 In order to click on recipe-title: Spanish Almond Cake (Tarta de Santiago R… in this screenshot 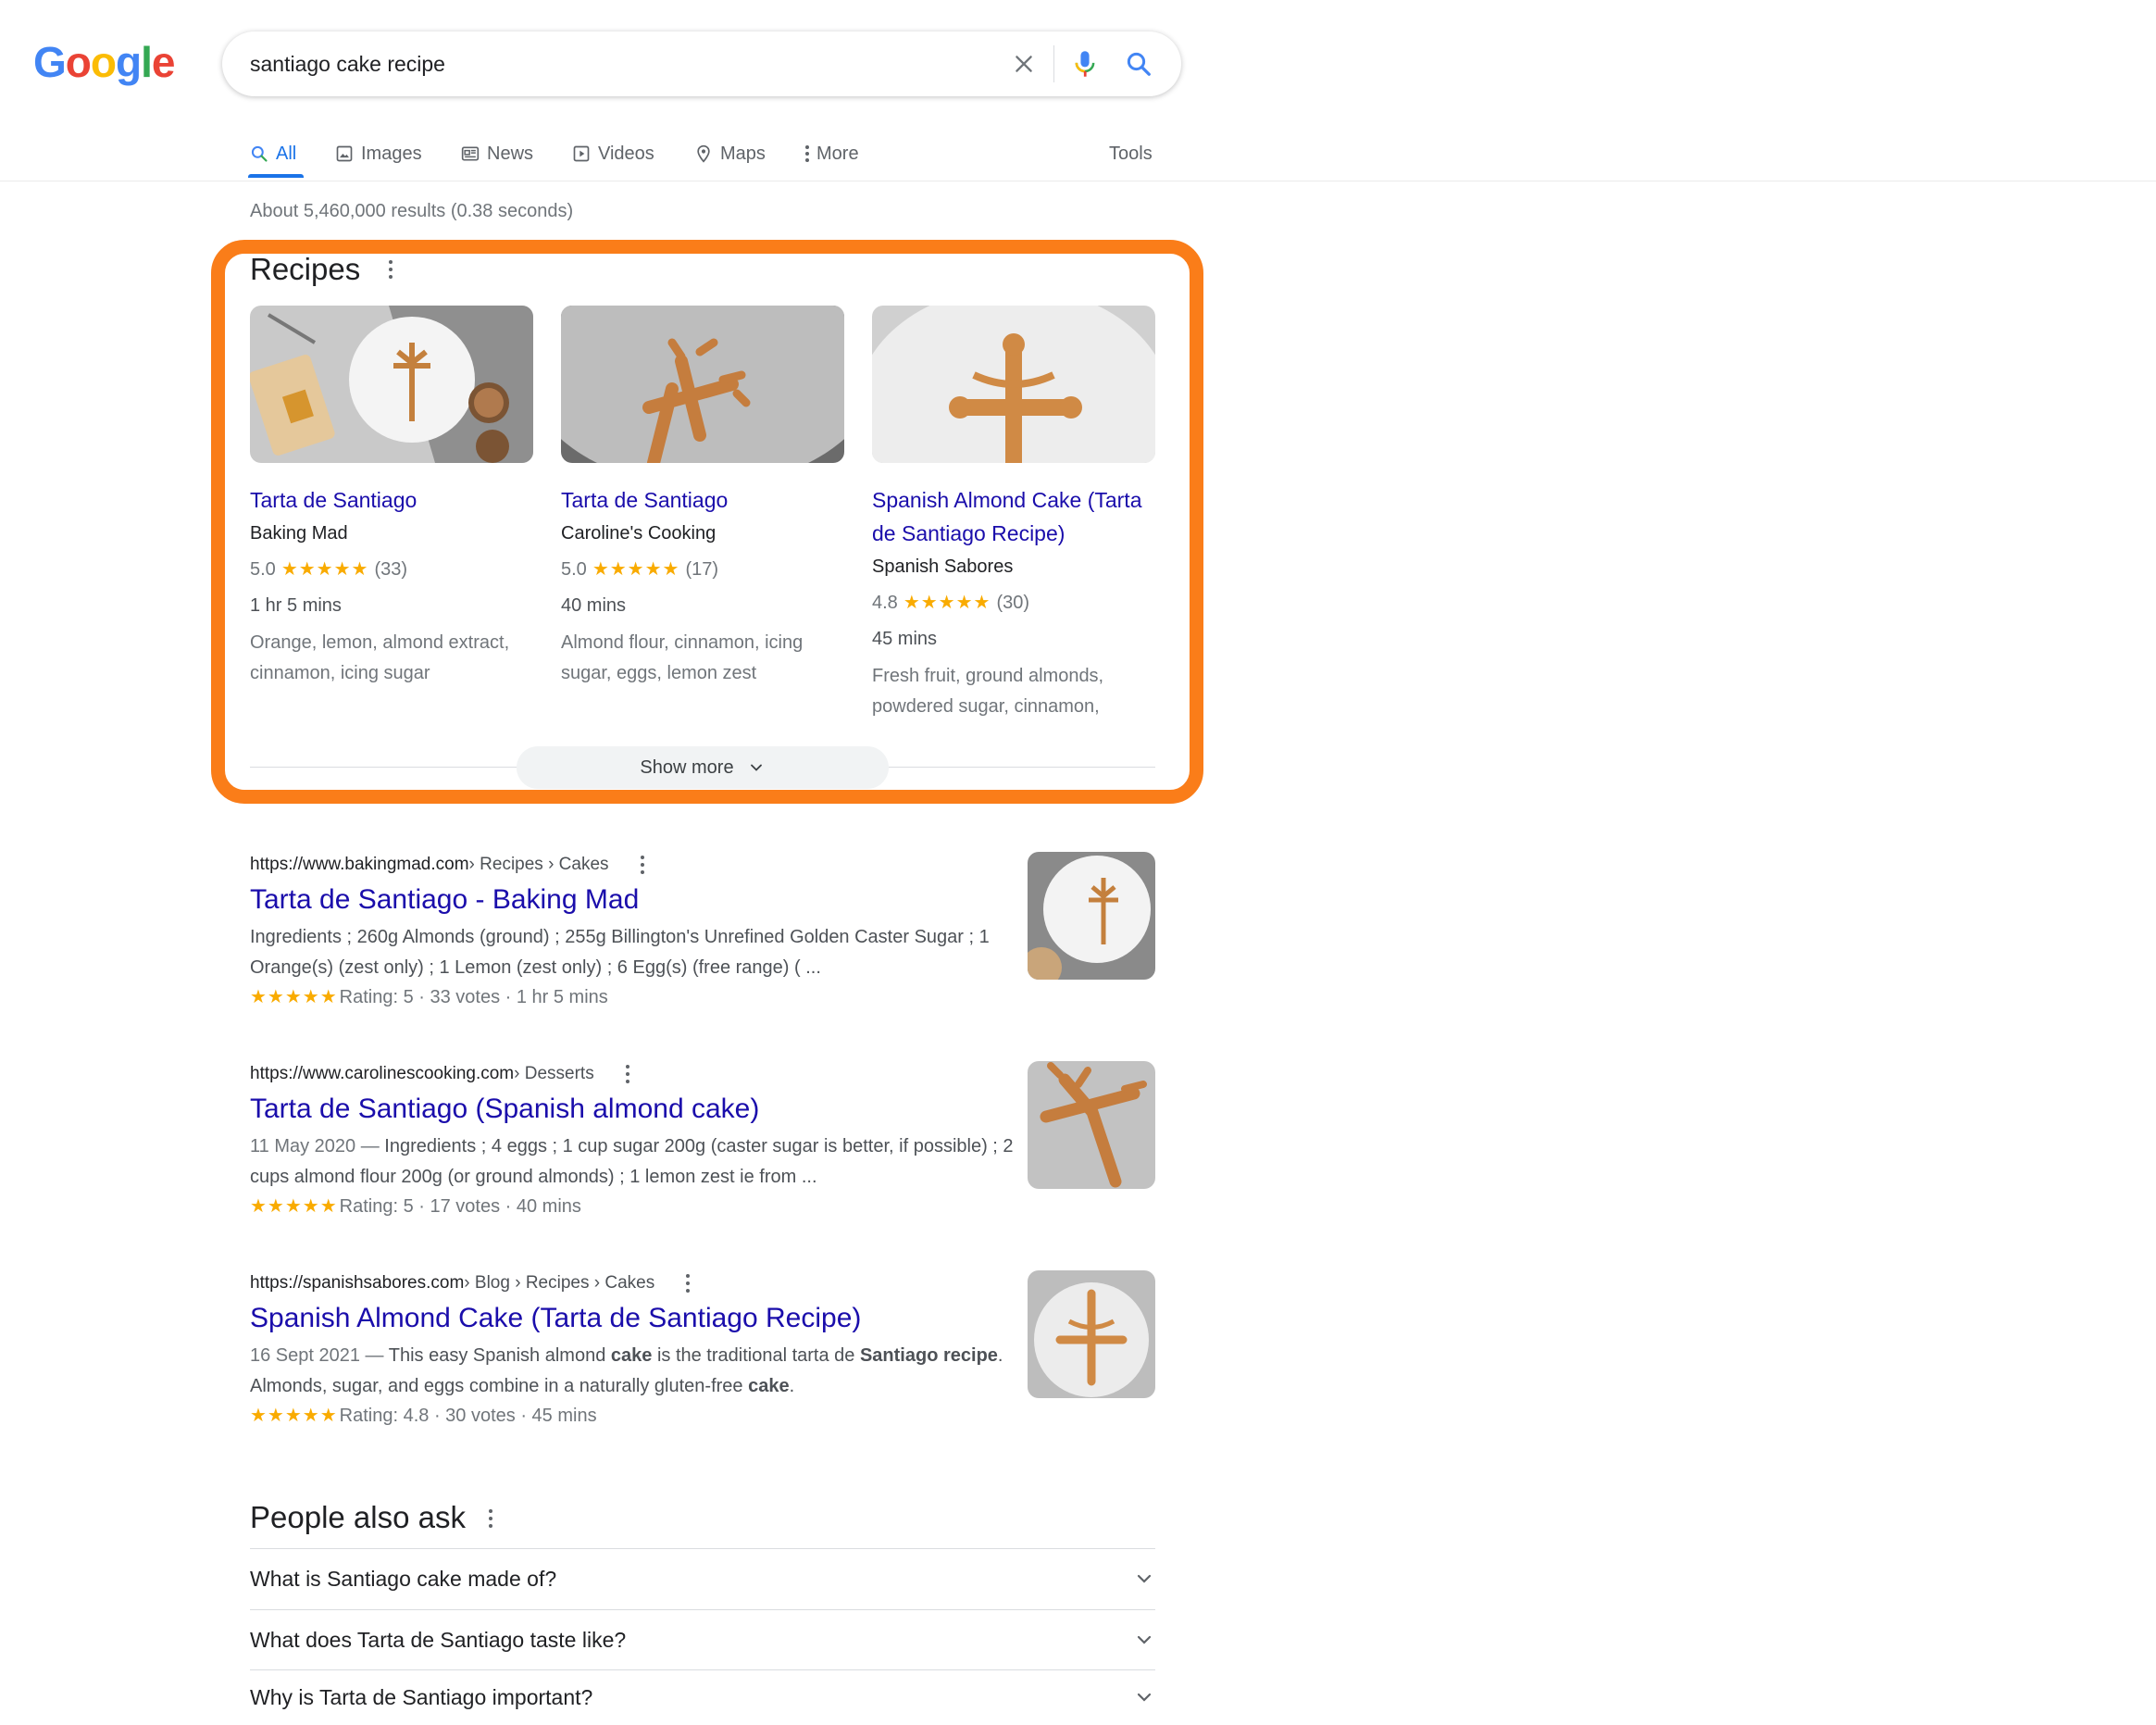, I will do `click(1013, 516)`.